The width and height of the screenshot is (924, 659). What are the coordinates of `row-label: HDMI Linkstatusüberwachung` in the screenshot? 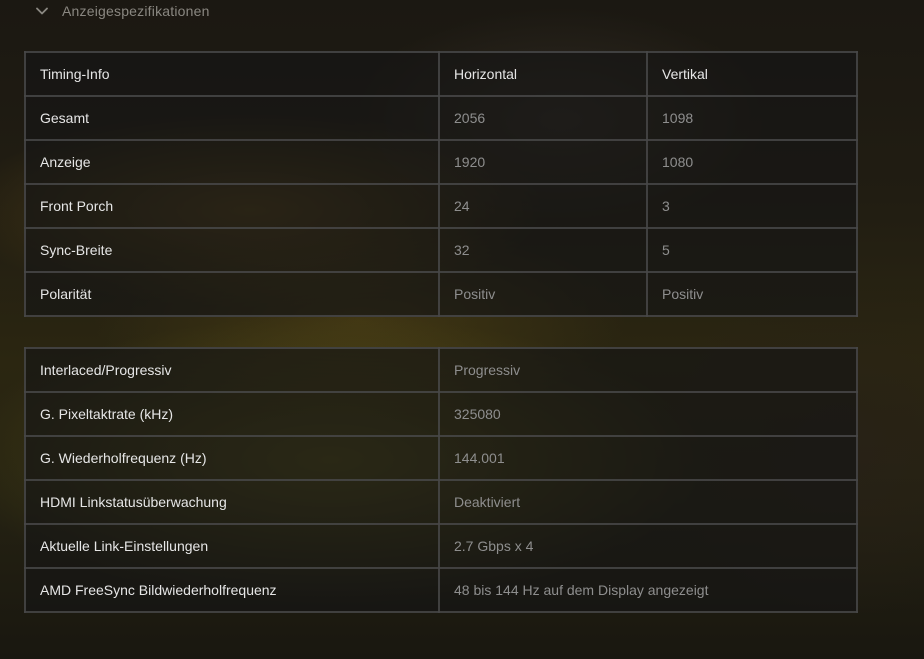 It's located at (232, 502).